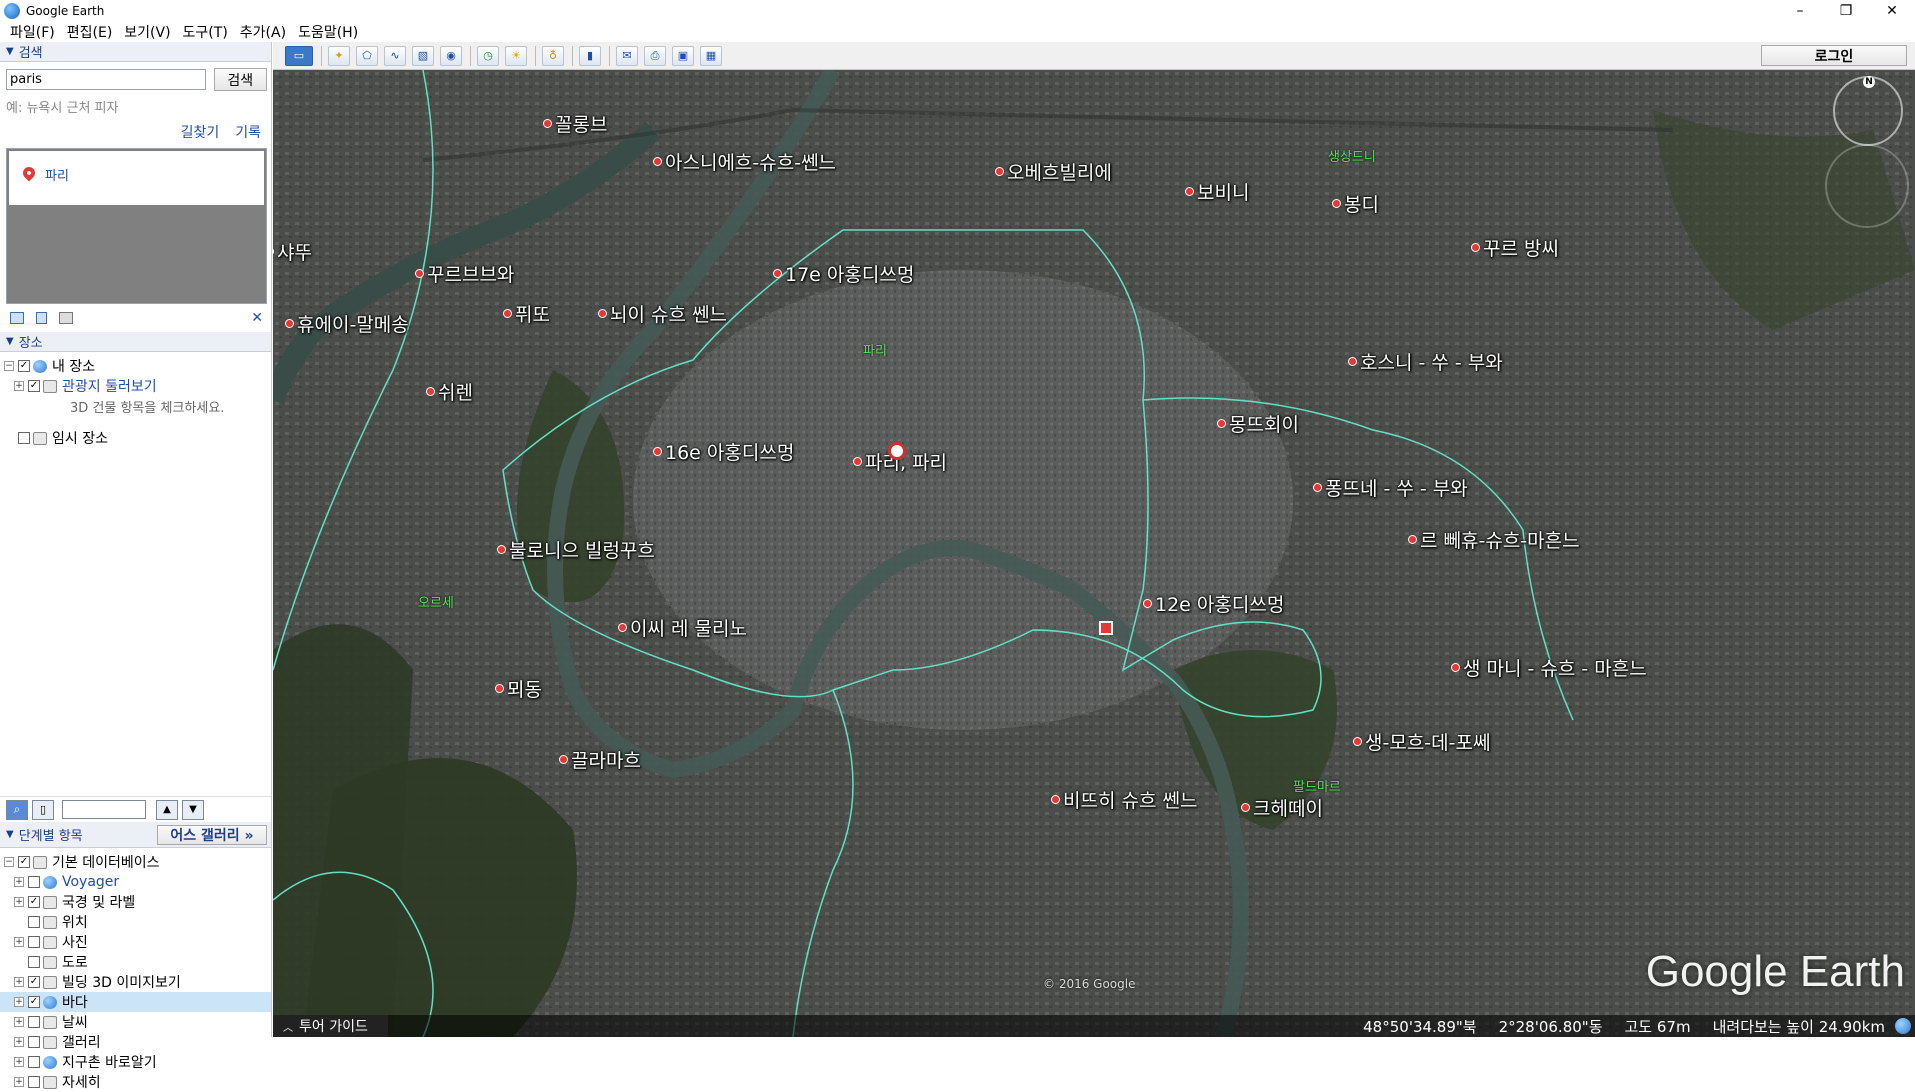  I want to click on tree-row-tour-folder: + ✓ 관광지 둘러보기, so click(135, 386).